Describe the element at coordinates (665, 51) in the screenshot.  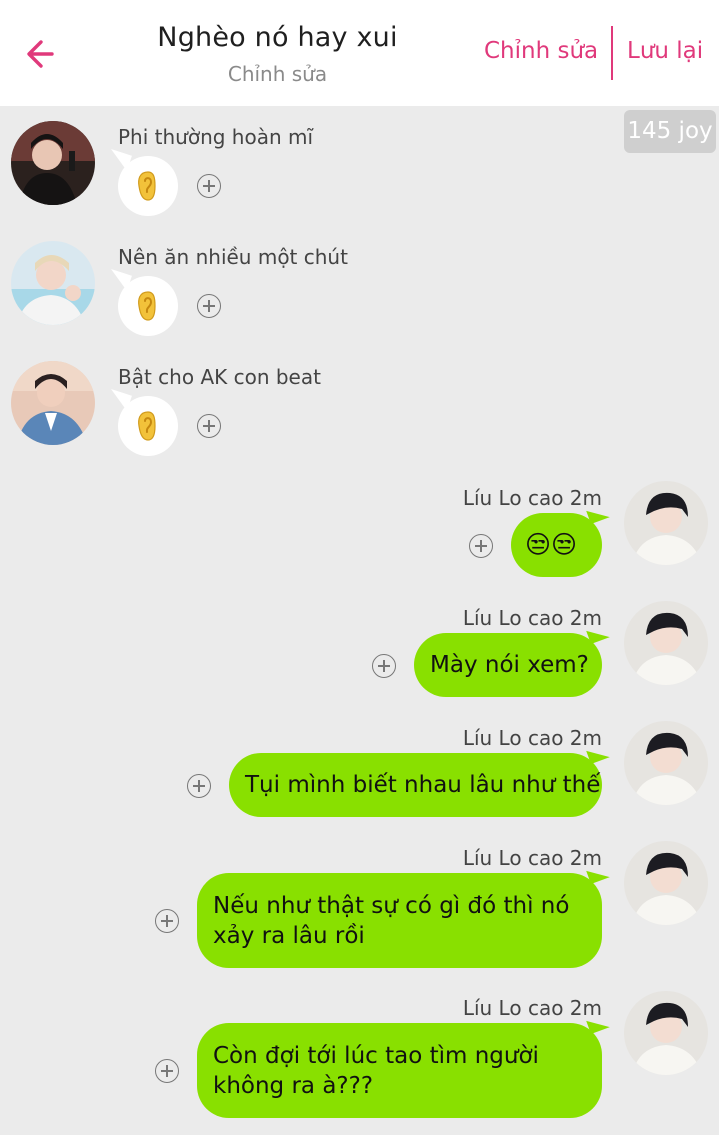
I see `save-button: Lưu lại` at that location.